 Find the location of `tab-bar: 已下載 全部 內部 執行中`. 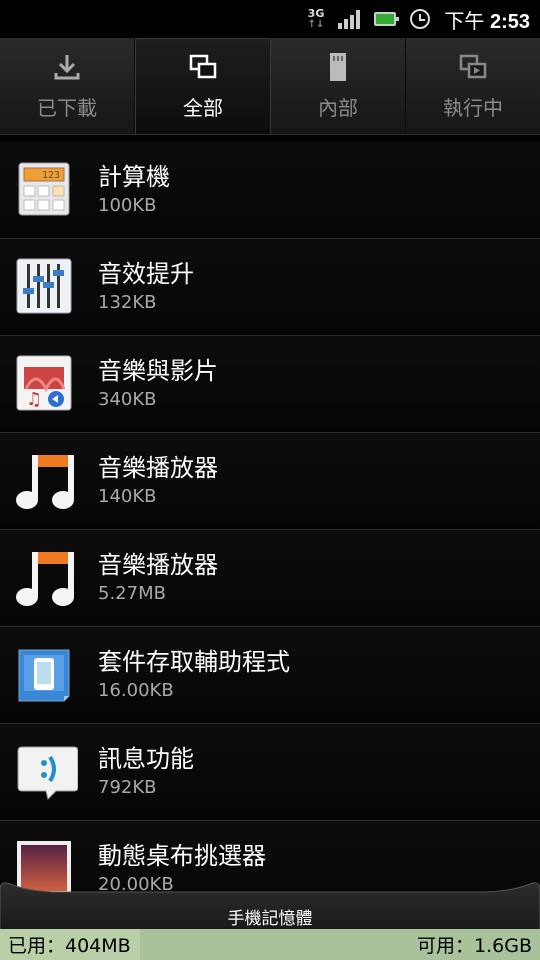

tab-bar: 已下載 全部 內部 執行中 is located at coordinates (270, 86).